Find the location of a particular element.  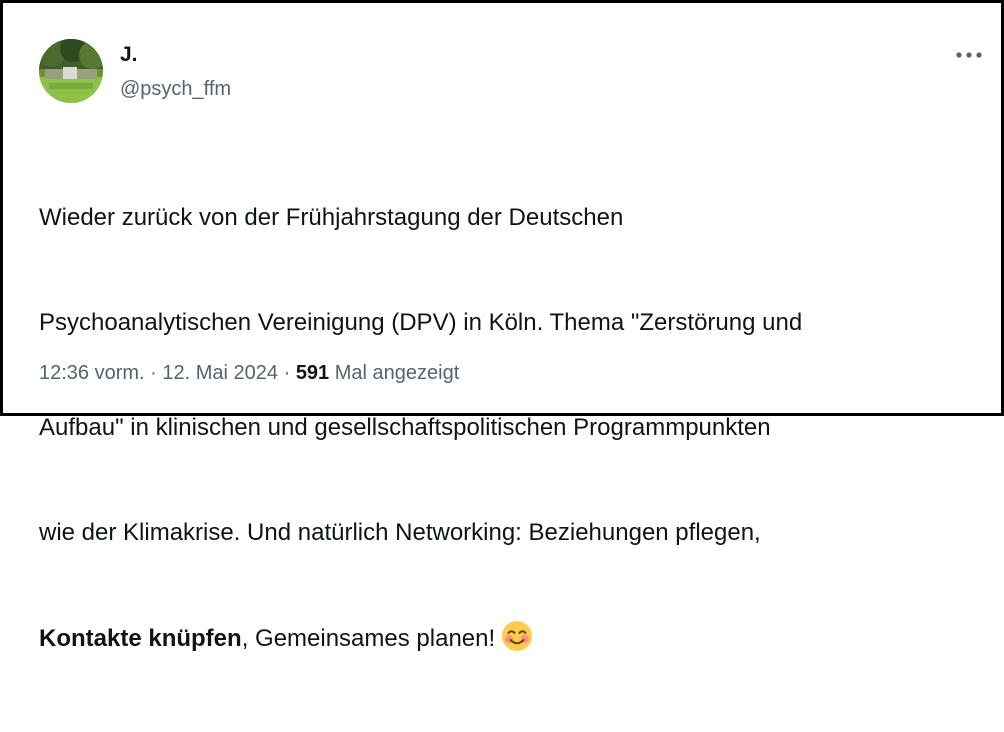

bold-phrase: Kontakte knüpfen is located at coordinates (140, 638).